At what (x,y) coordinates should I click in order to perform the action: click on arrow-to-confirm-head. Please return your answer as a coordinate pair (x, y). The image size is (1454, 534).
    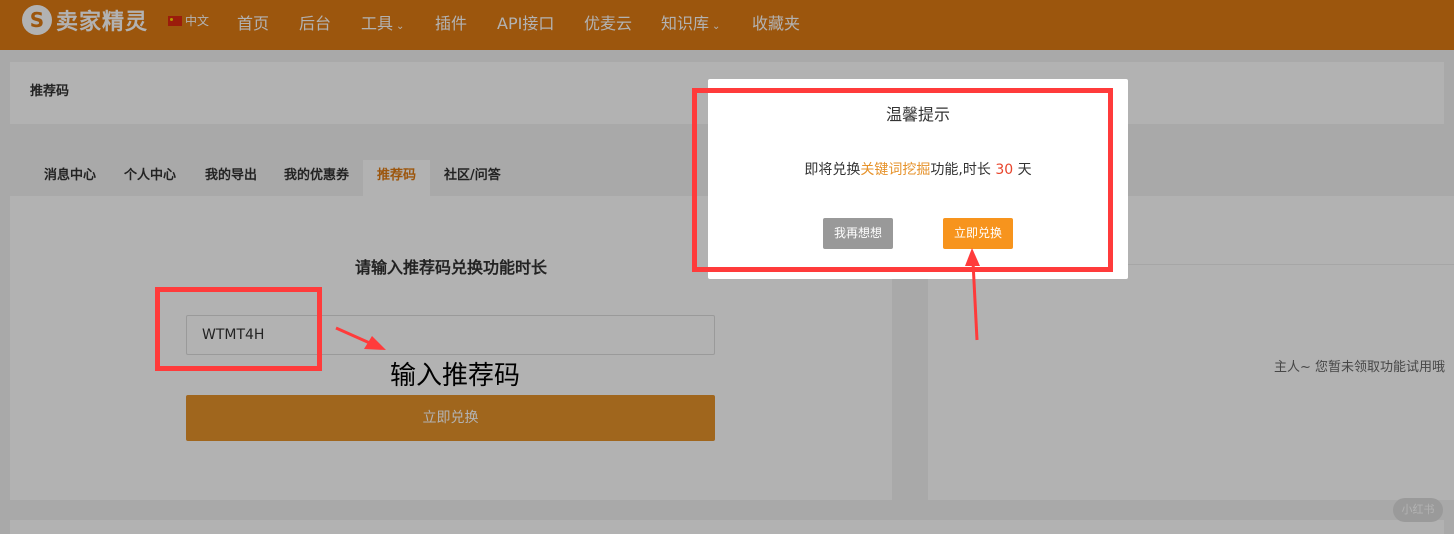
    Looking at the image, I should click on (972, 257).